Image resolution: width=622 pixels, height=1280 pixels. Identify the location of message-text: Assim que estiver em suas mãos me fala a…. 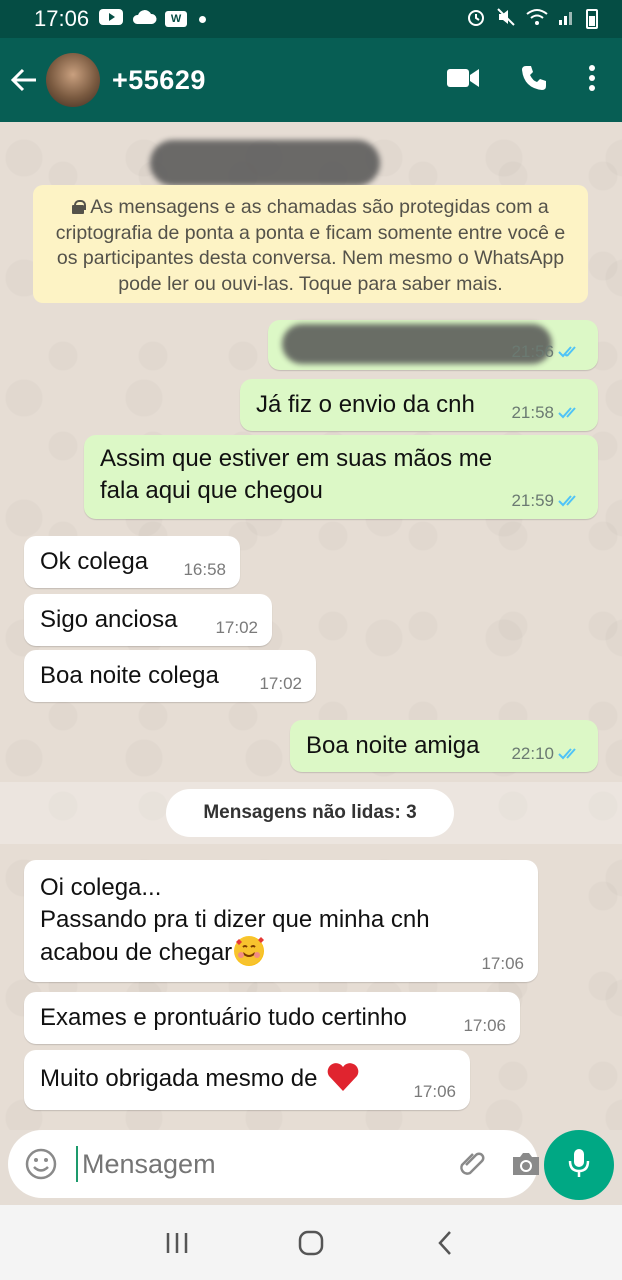
(296, 474).